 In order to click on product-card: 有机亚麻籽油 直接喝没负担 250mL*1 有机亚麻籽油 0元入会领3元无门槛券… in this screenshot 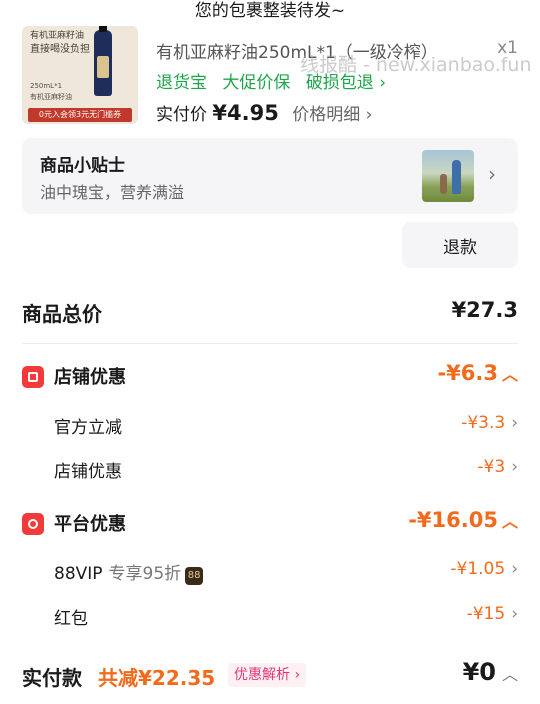, I will do `click(277, 73)`.